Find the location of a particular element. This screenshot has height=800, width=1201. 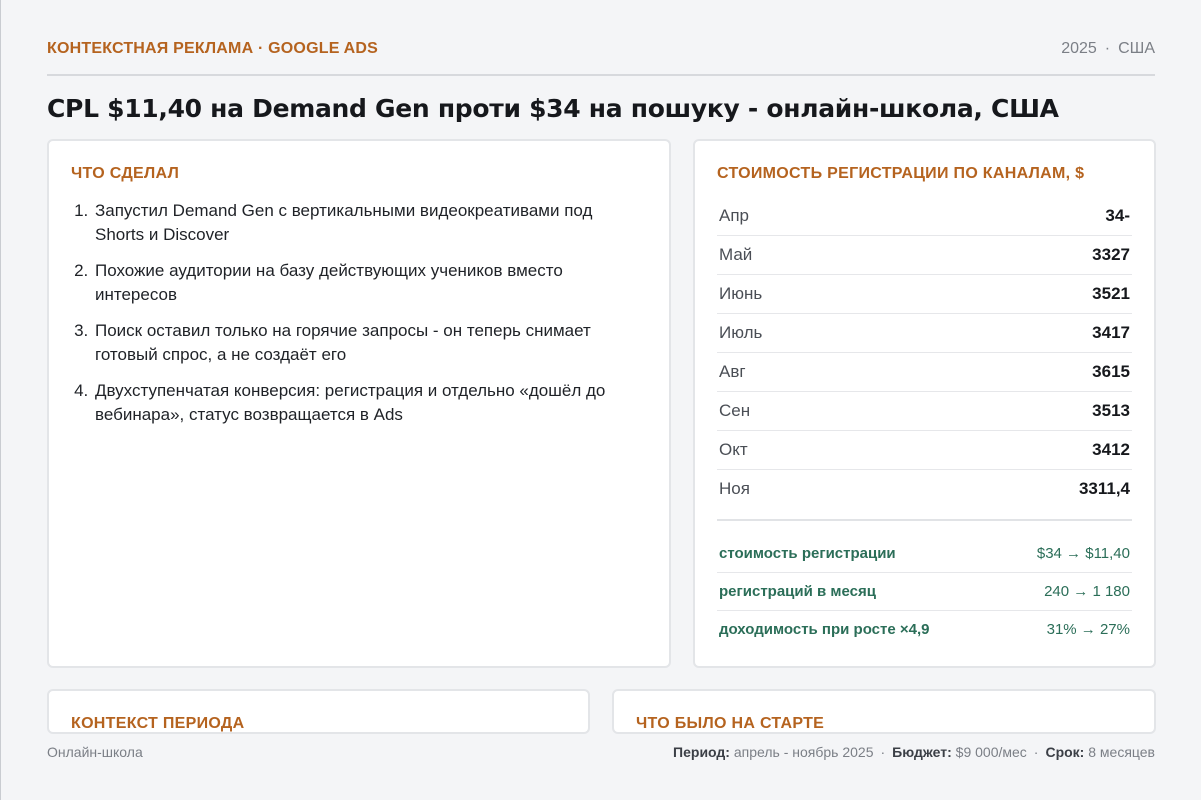

kpi-row: стоимость регистрации $34 → $11,40 is located at coordinates (924, 554).